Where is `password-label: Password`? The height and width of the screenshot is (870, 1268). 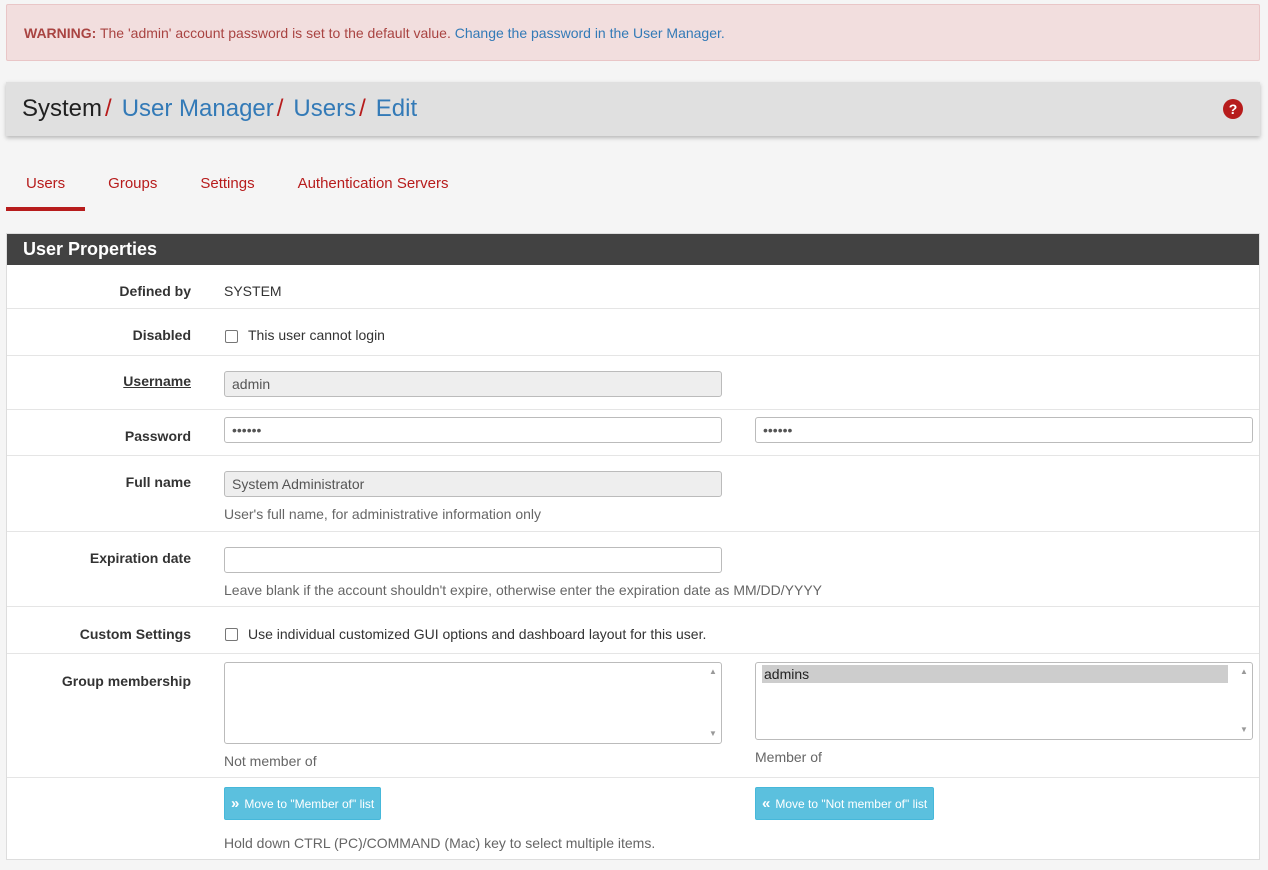 password-label: Password is located at coordinates (157, 436).